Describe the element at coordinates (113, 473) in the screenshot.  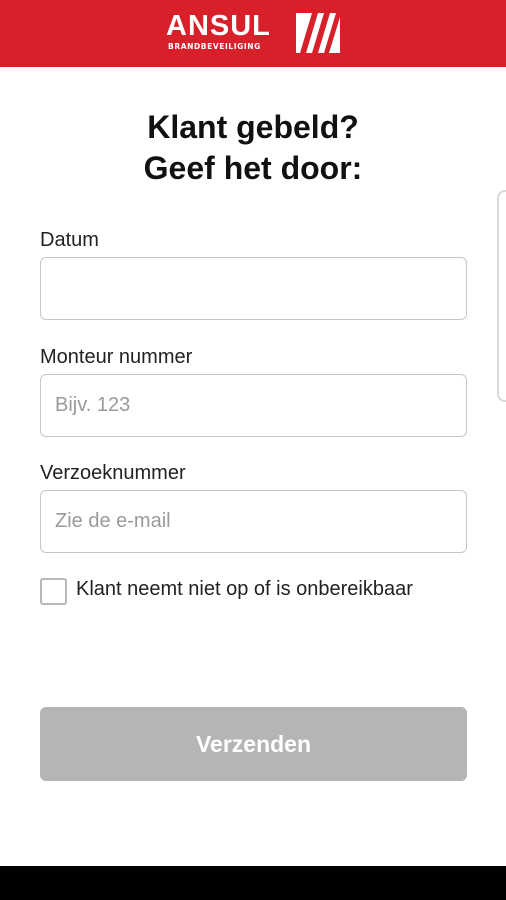
I see `verzoeknummer-label: Verzoeknummer` at that location.